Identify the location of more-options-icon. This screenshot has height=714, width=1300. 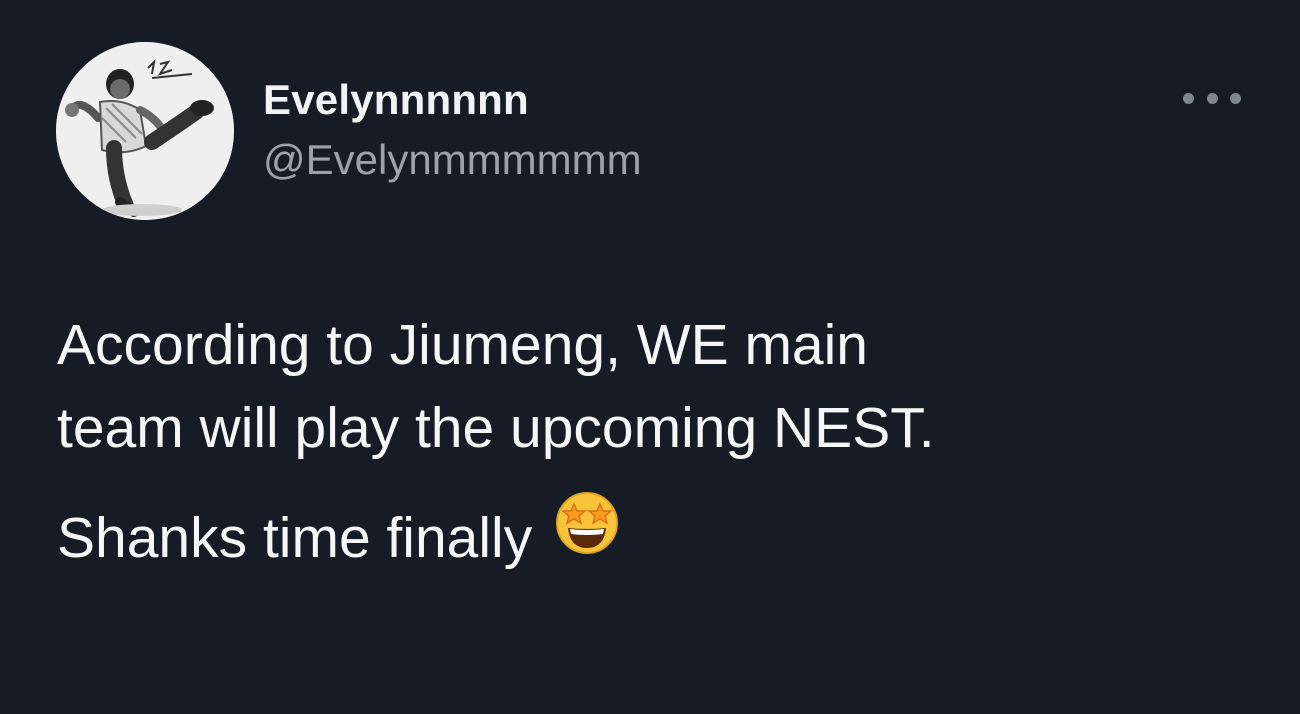
(1212, 98).